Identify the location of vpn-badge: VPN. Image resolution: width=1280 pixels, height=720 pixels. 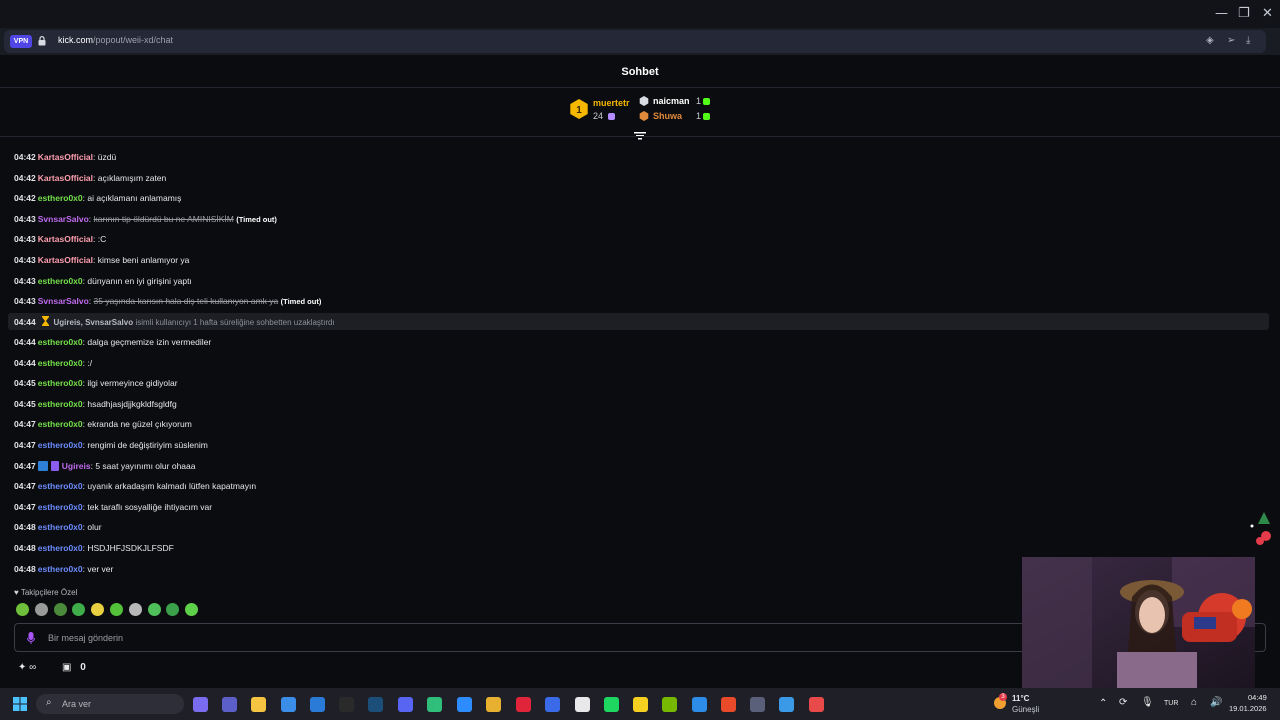
(21, 41).